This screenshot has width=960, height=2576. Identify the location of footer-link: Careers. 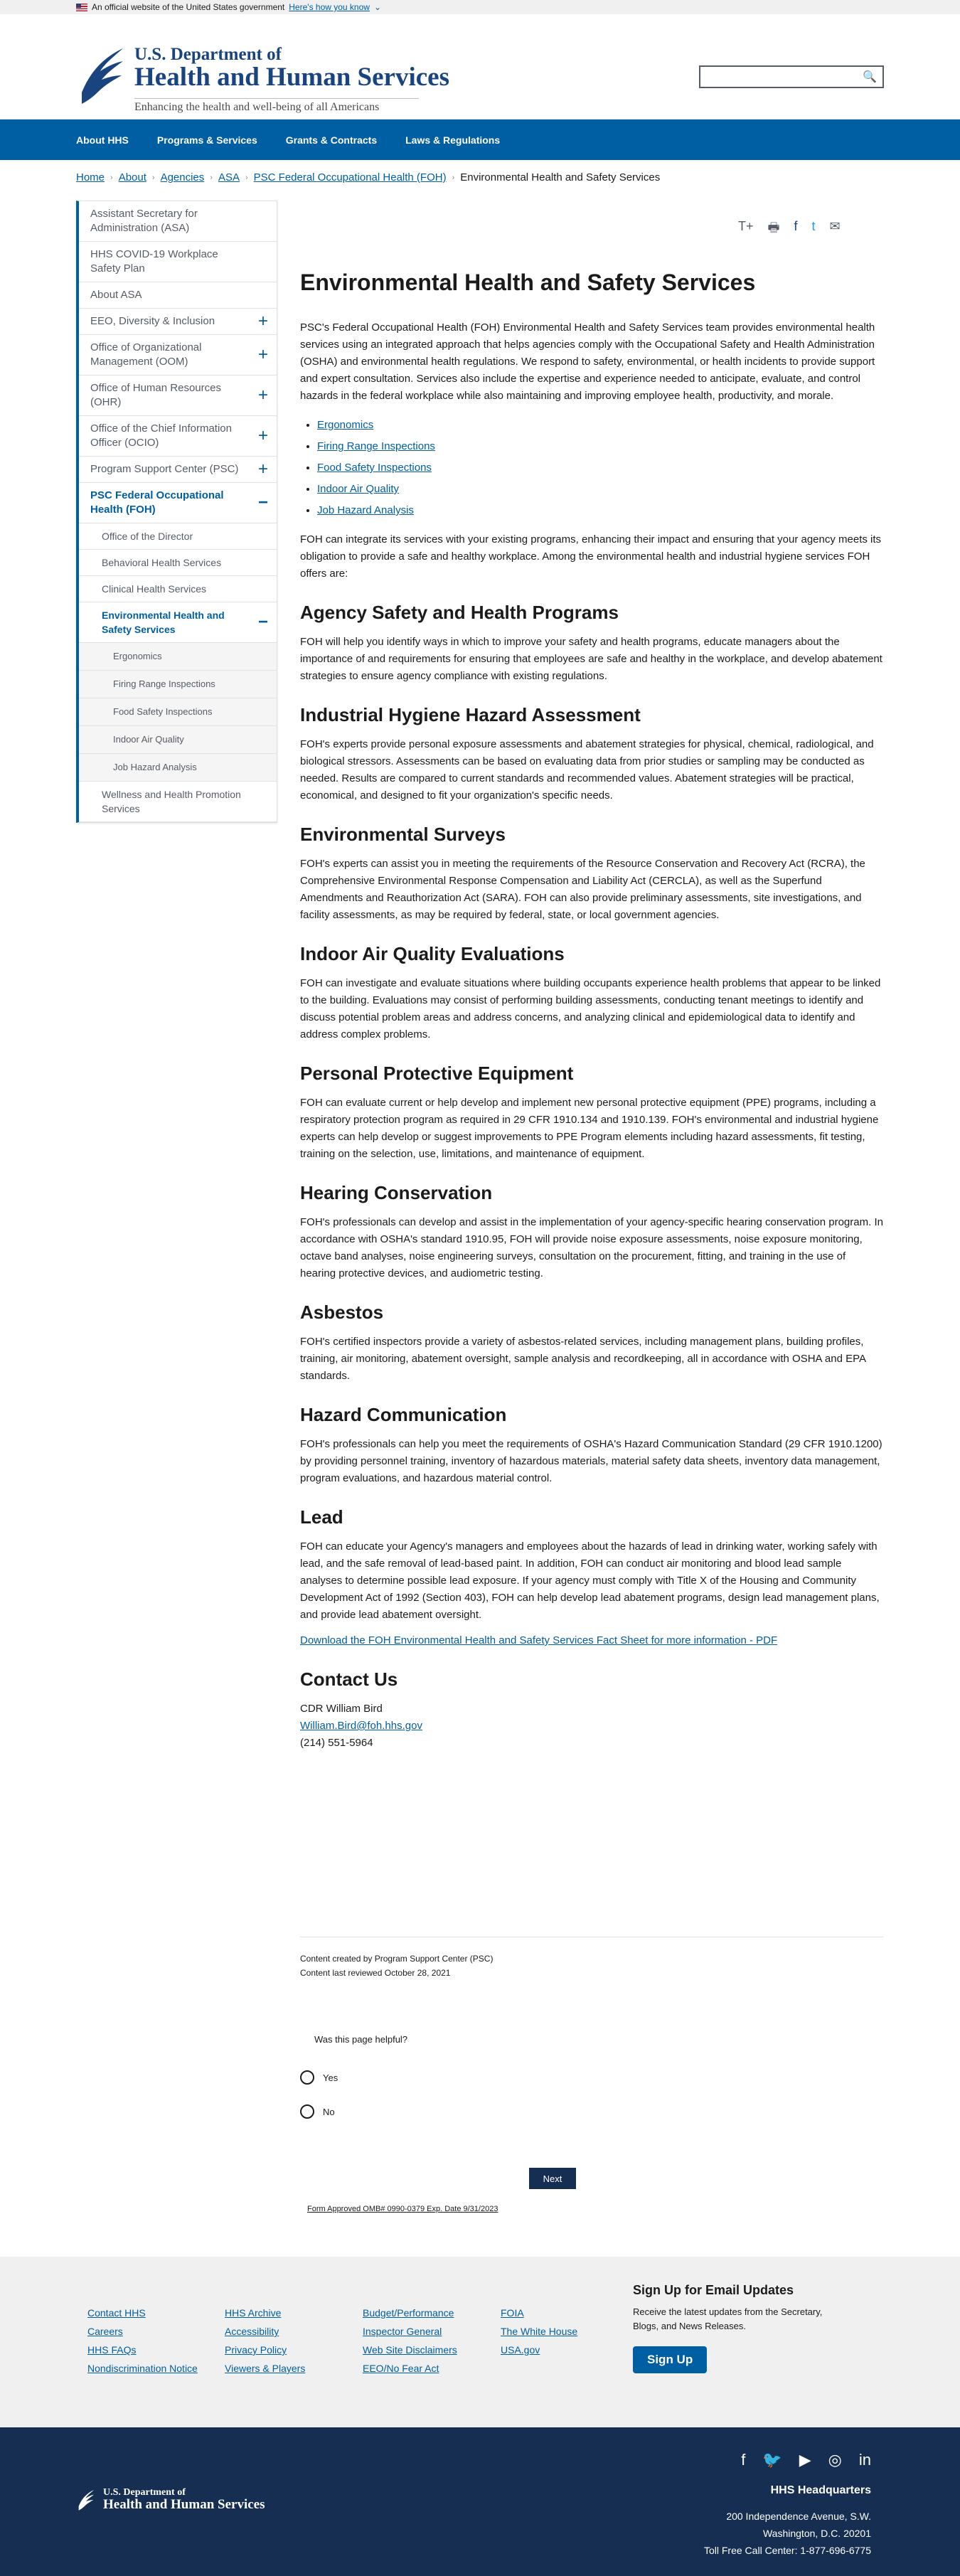
(142, 2331).